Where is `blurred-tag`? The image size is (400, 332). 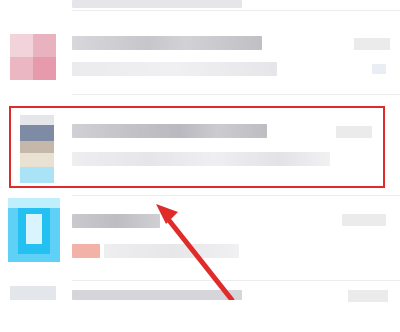 blurred-tag is located at coordinates (86, 251).